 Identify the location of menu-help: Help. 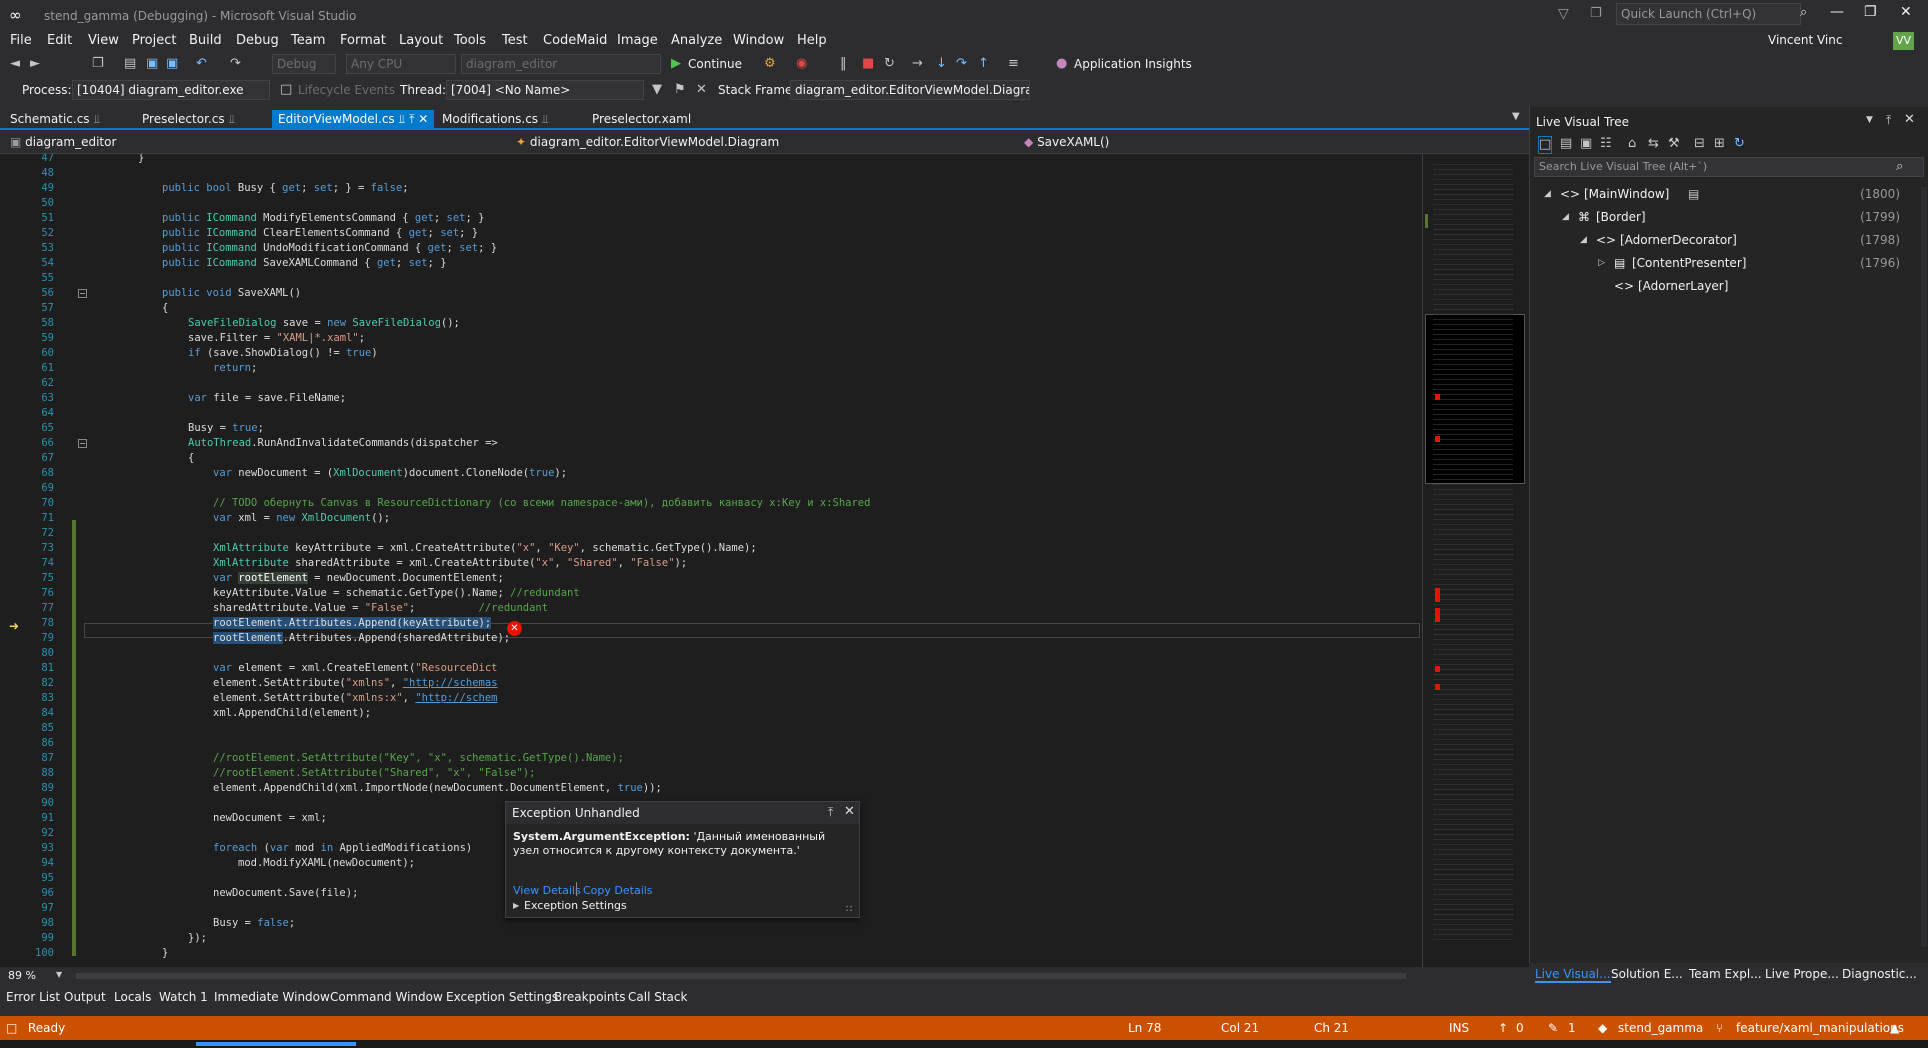
(812, 40).